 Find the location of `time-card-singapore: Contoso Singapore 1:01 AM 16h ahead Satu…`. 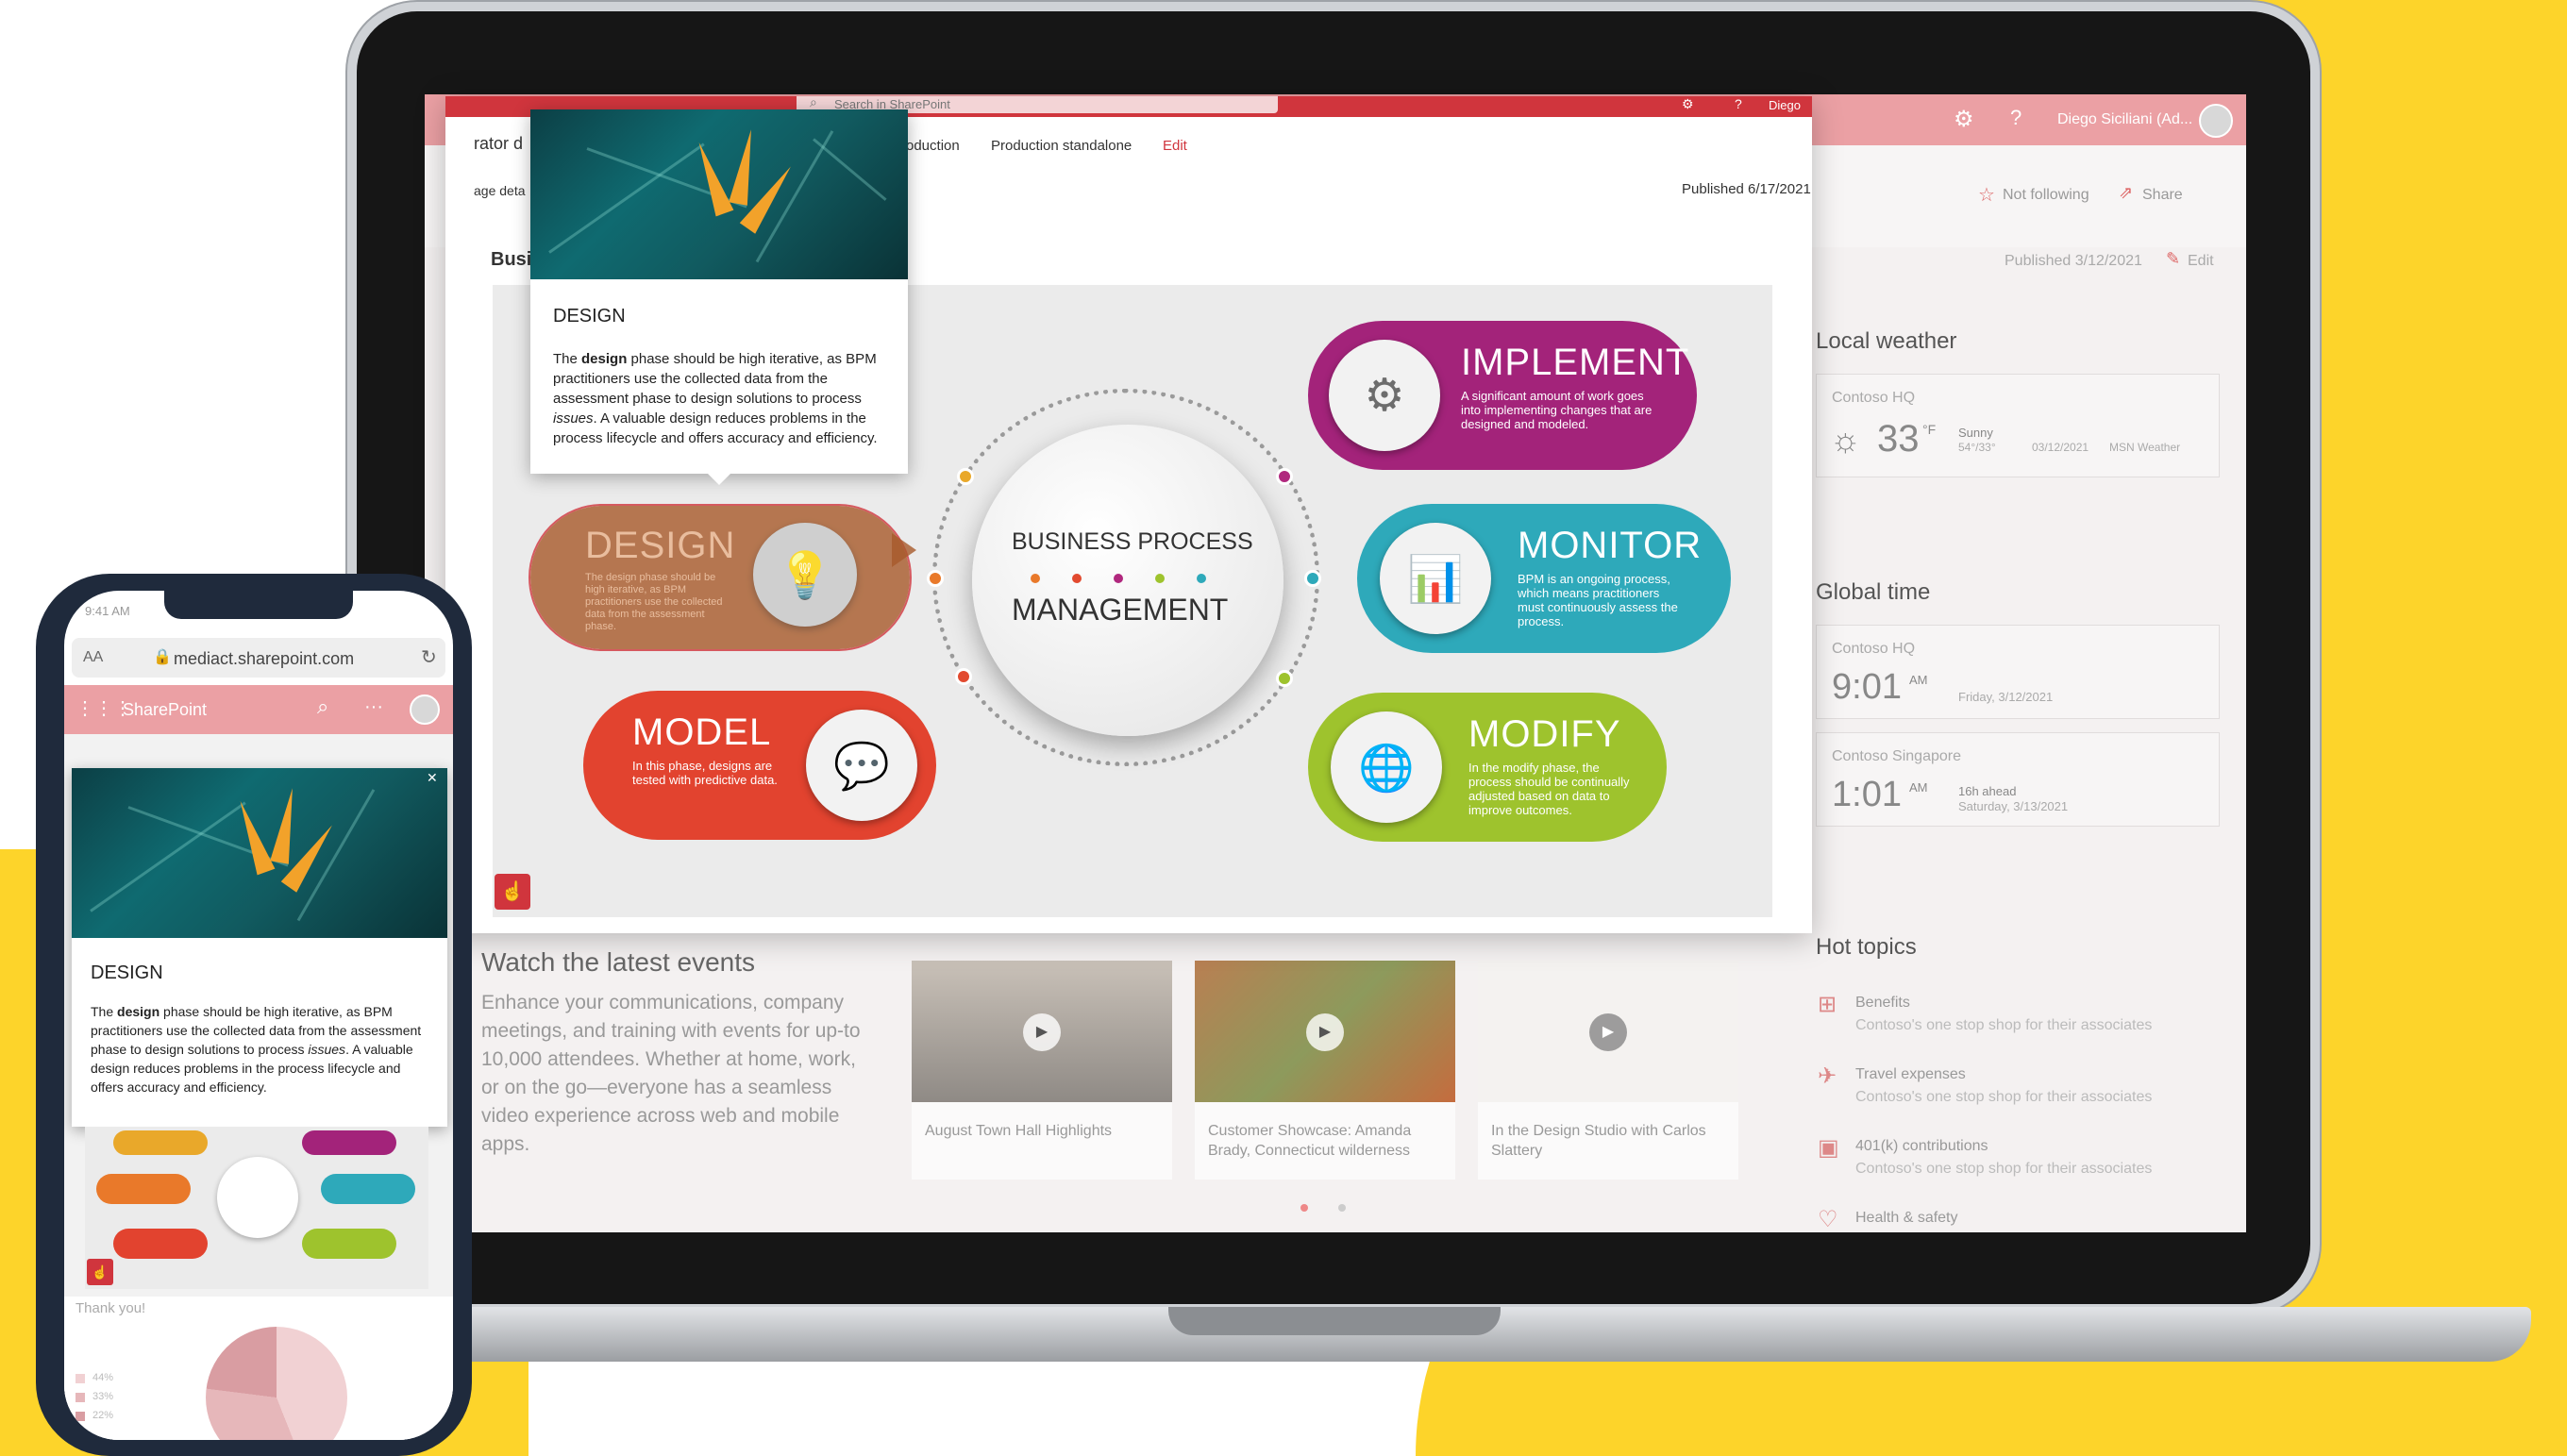

time-card-singapore: Contoso Singapore 1:01 AM 16h ahead Satu… is located at coordinates (2018, 779).